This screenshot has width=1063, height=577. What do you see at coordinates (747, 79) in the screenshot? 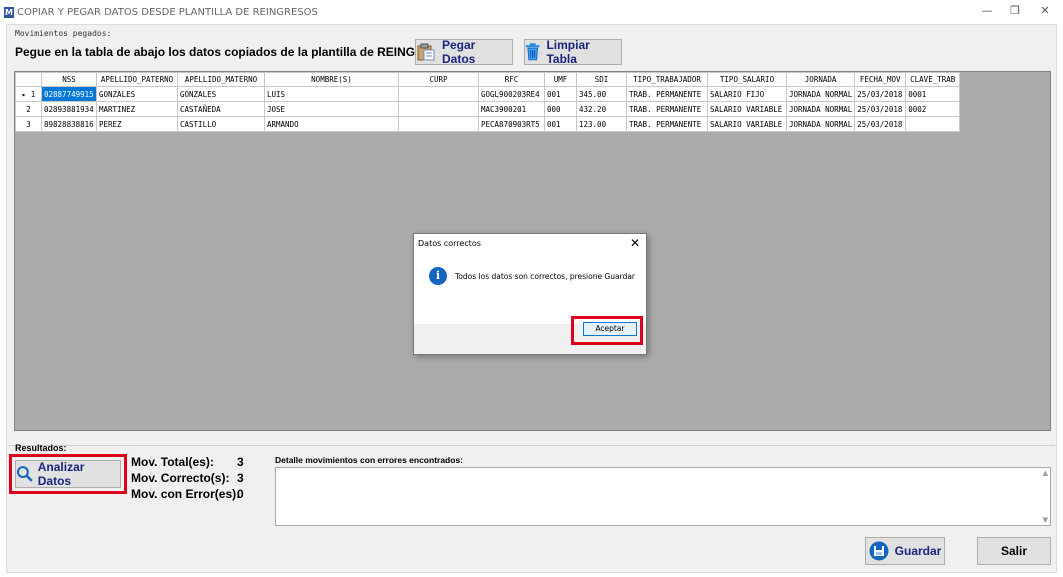
I see `column-header: TIPO_SALARIO` at bounding box center [747, 79].